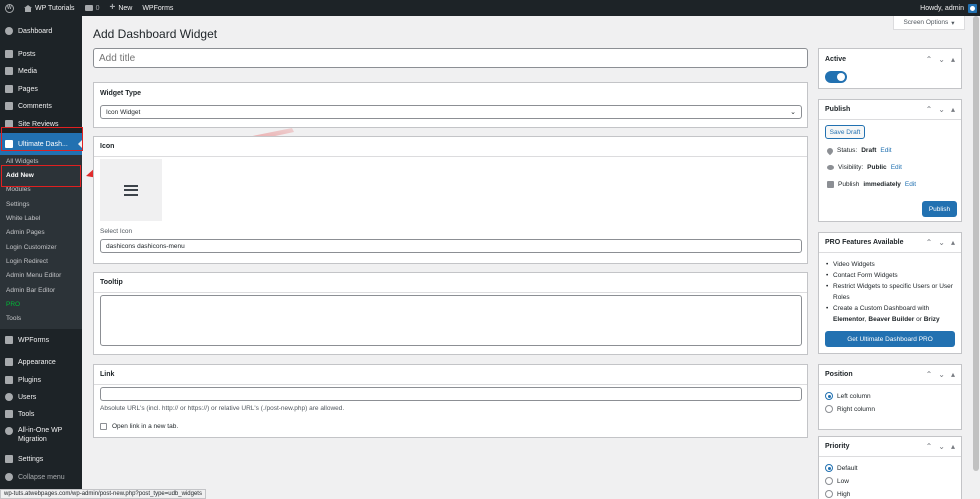  Describe the element at coordinates (929, 23) in the screenshot. I see `screen-options-button: Screen Options ▾` at that location.